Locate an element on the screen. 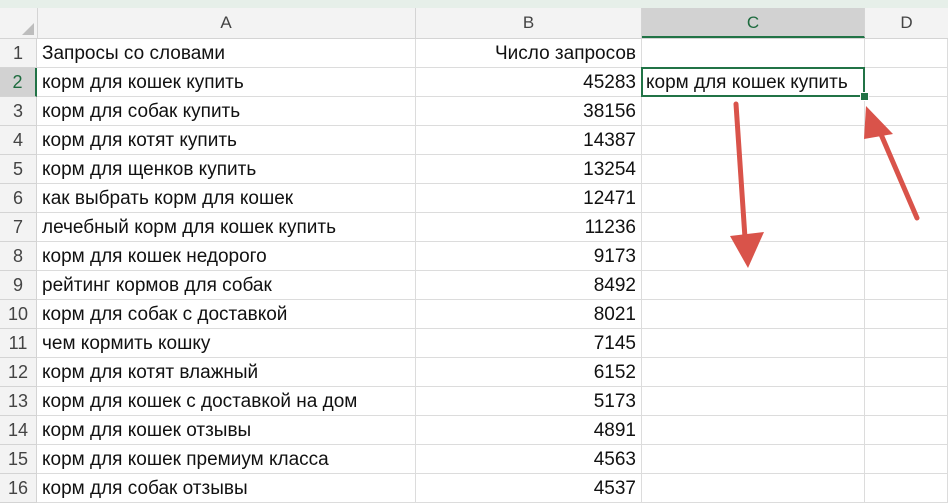  arrow-down is located at coordinates (747, 184).